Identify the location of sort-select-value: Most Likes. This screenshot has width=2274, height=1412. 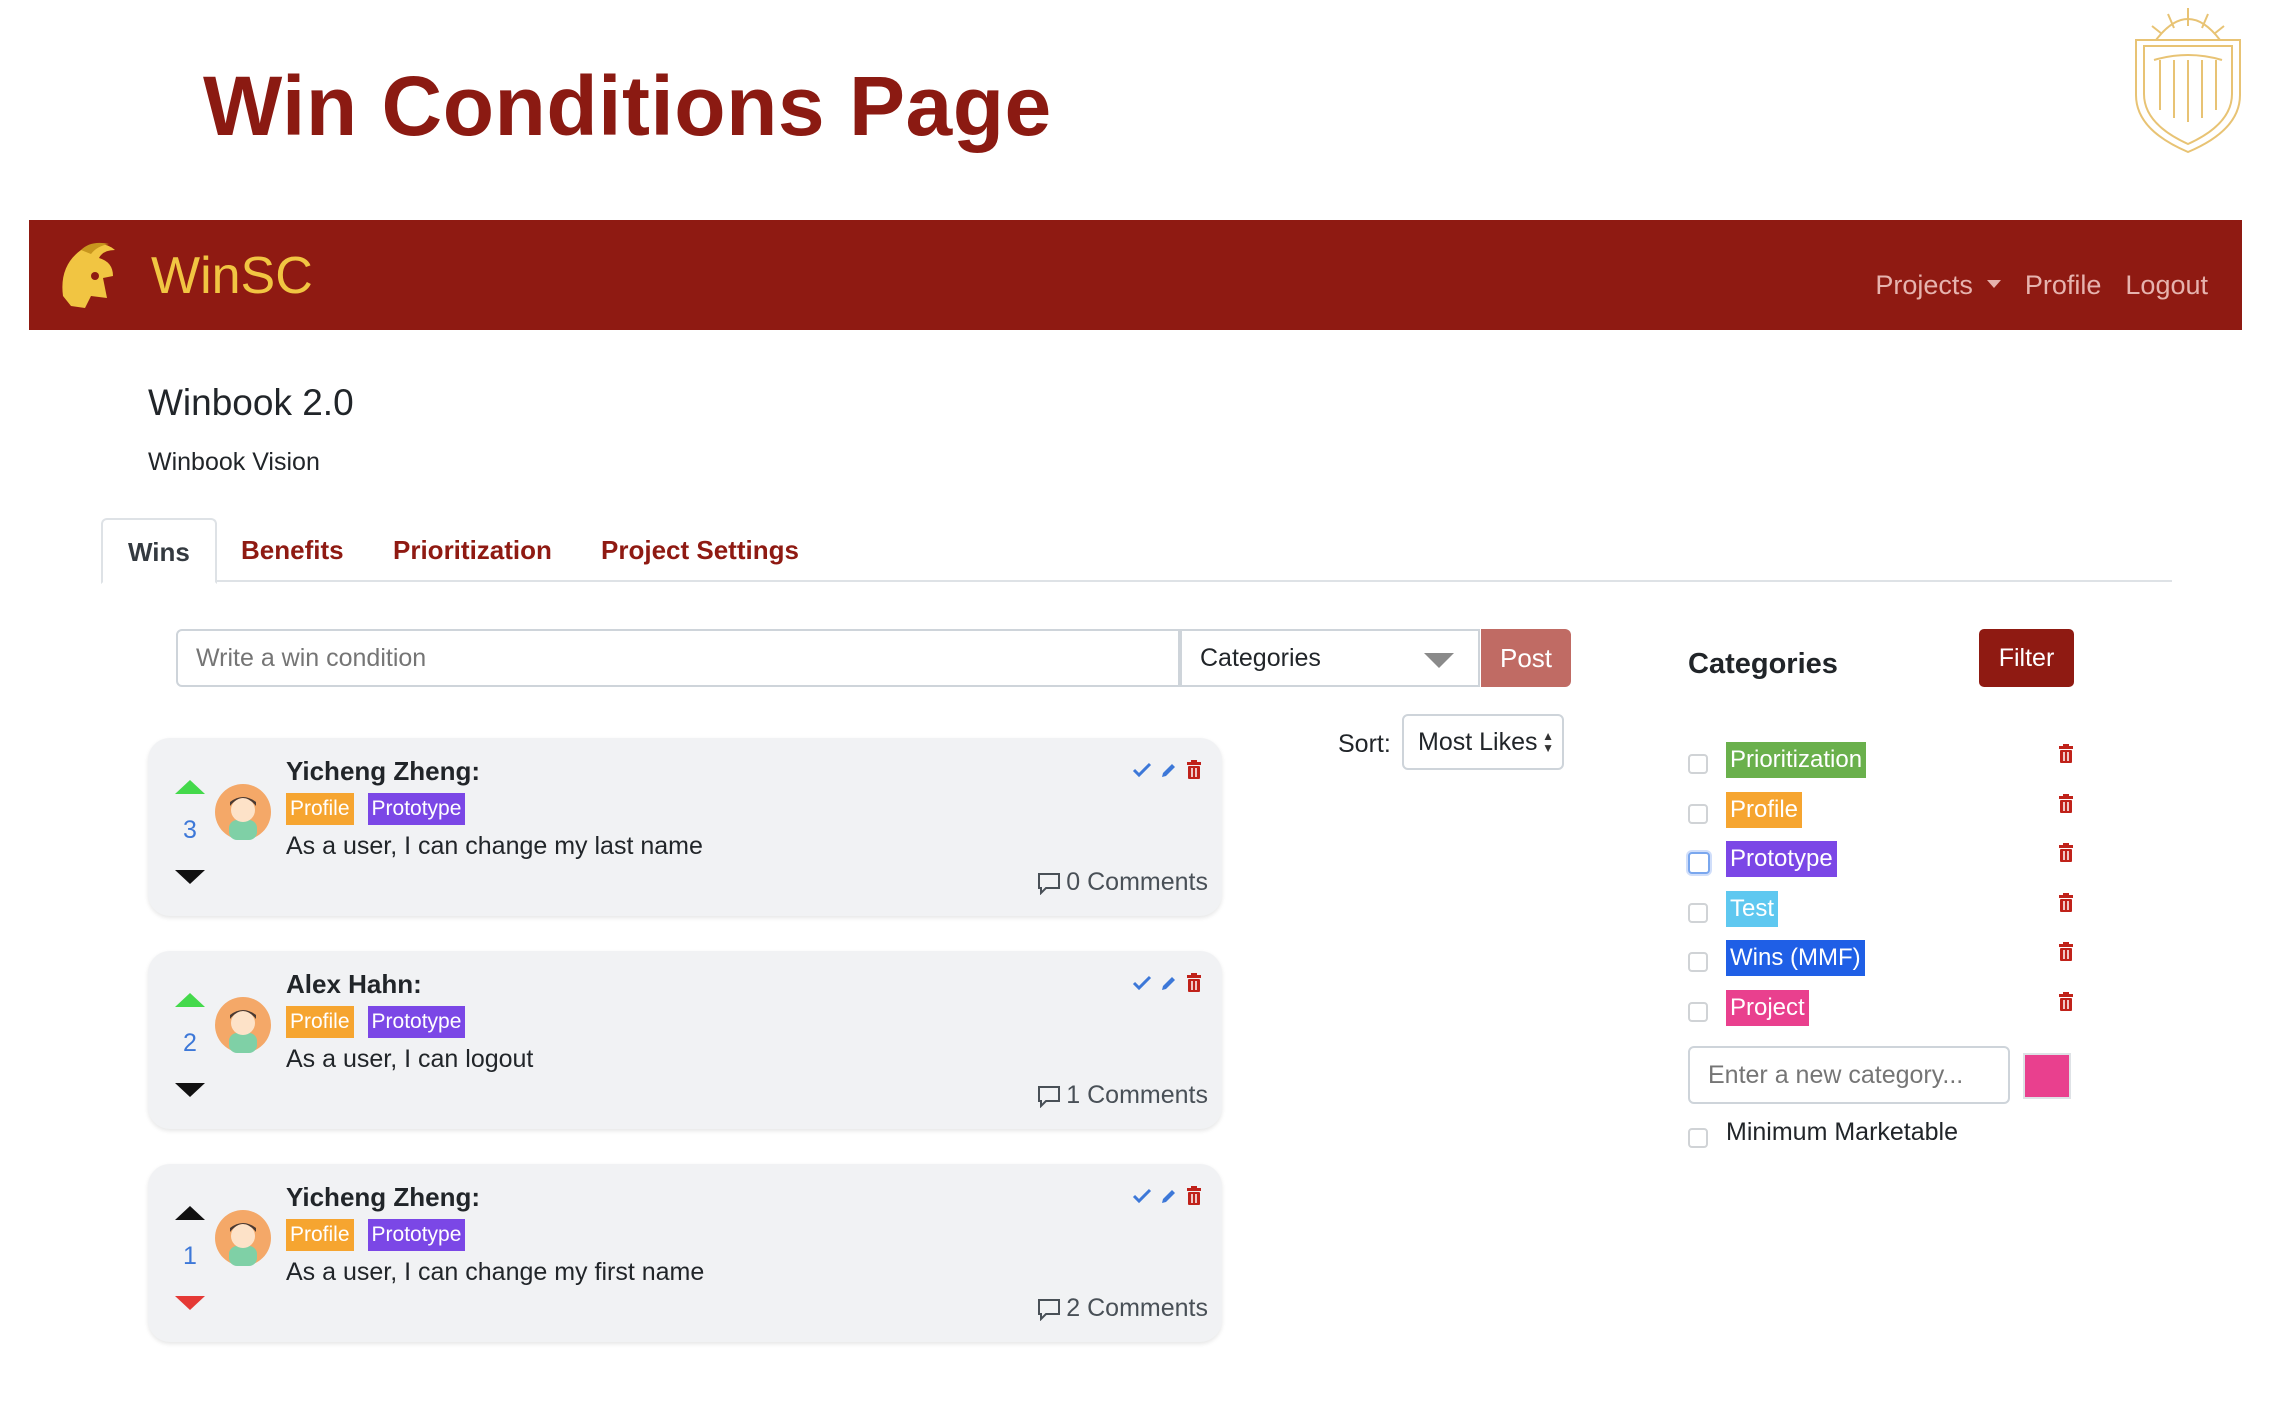
(1478, 742).